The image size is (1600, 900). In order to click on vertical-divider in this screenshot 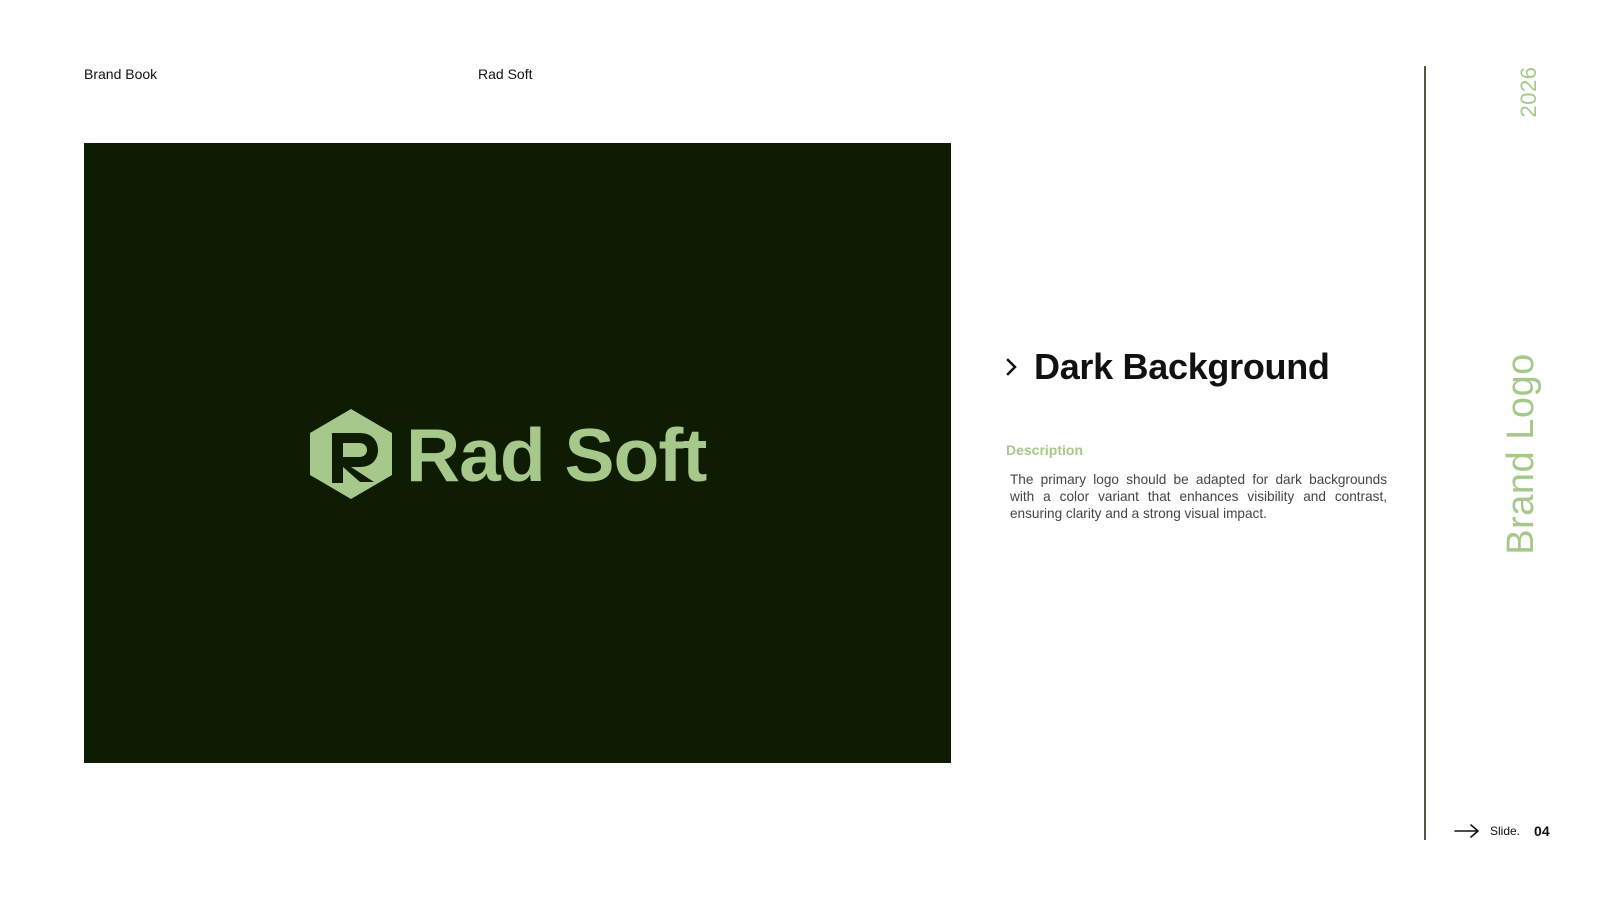, I will do `click(1425, 453)`.